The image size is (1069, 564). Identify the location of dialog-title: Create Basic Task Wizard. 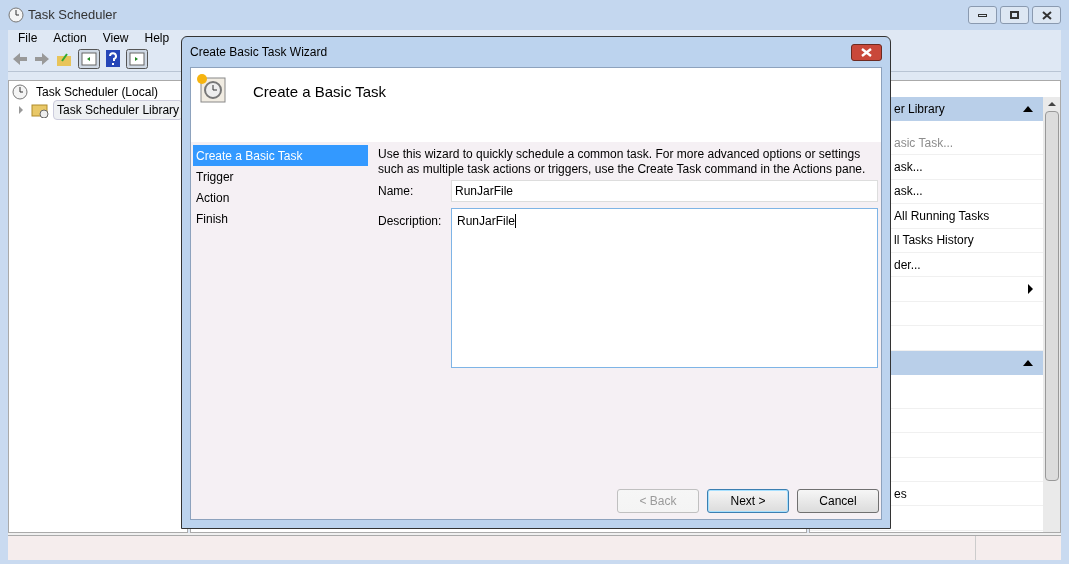
(259, 52).